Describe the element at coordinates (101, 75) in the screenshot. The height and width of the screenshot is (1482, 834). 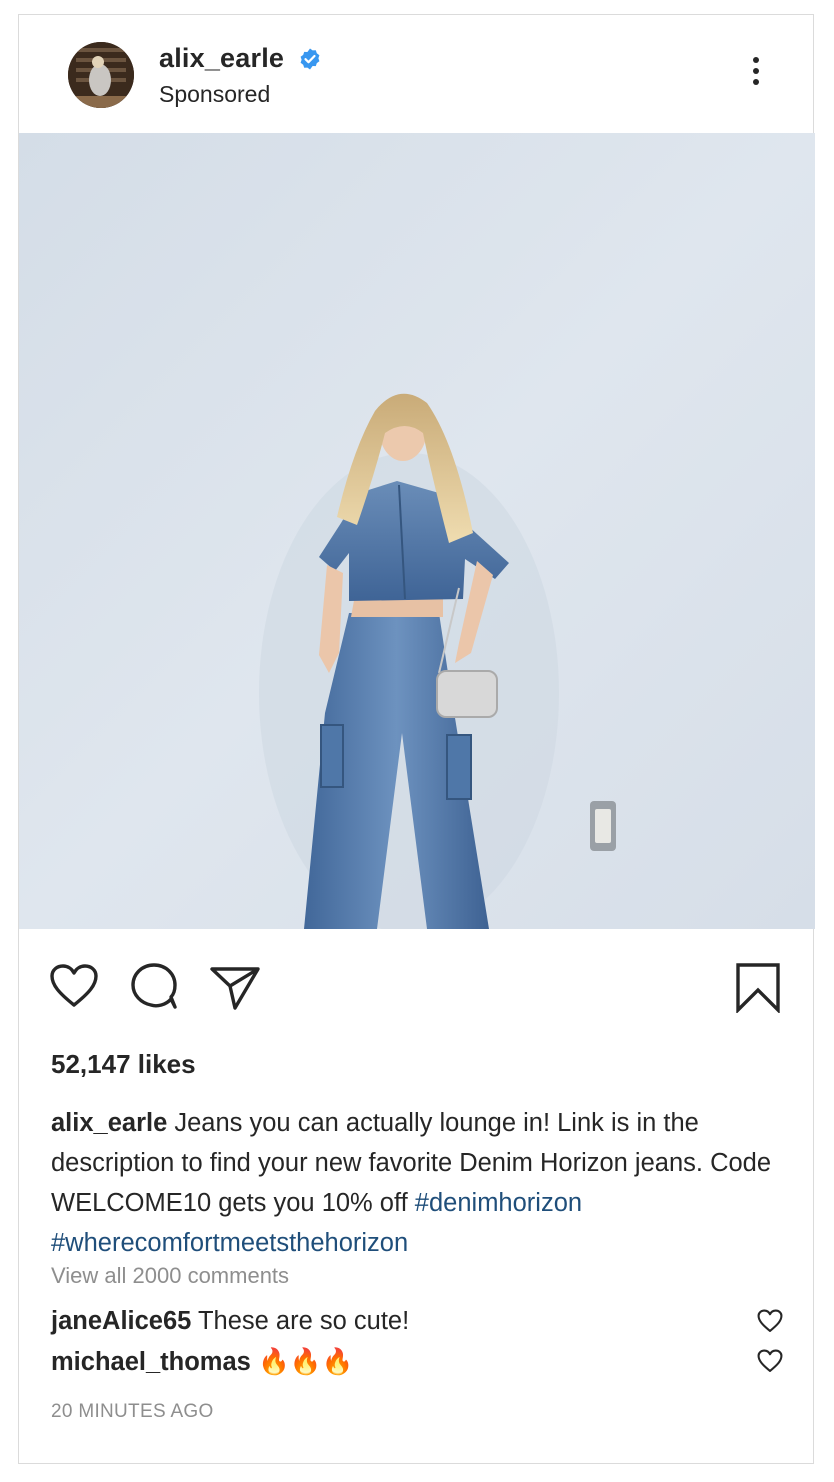
I see `avatar` at that location.